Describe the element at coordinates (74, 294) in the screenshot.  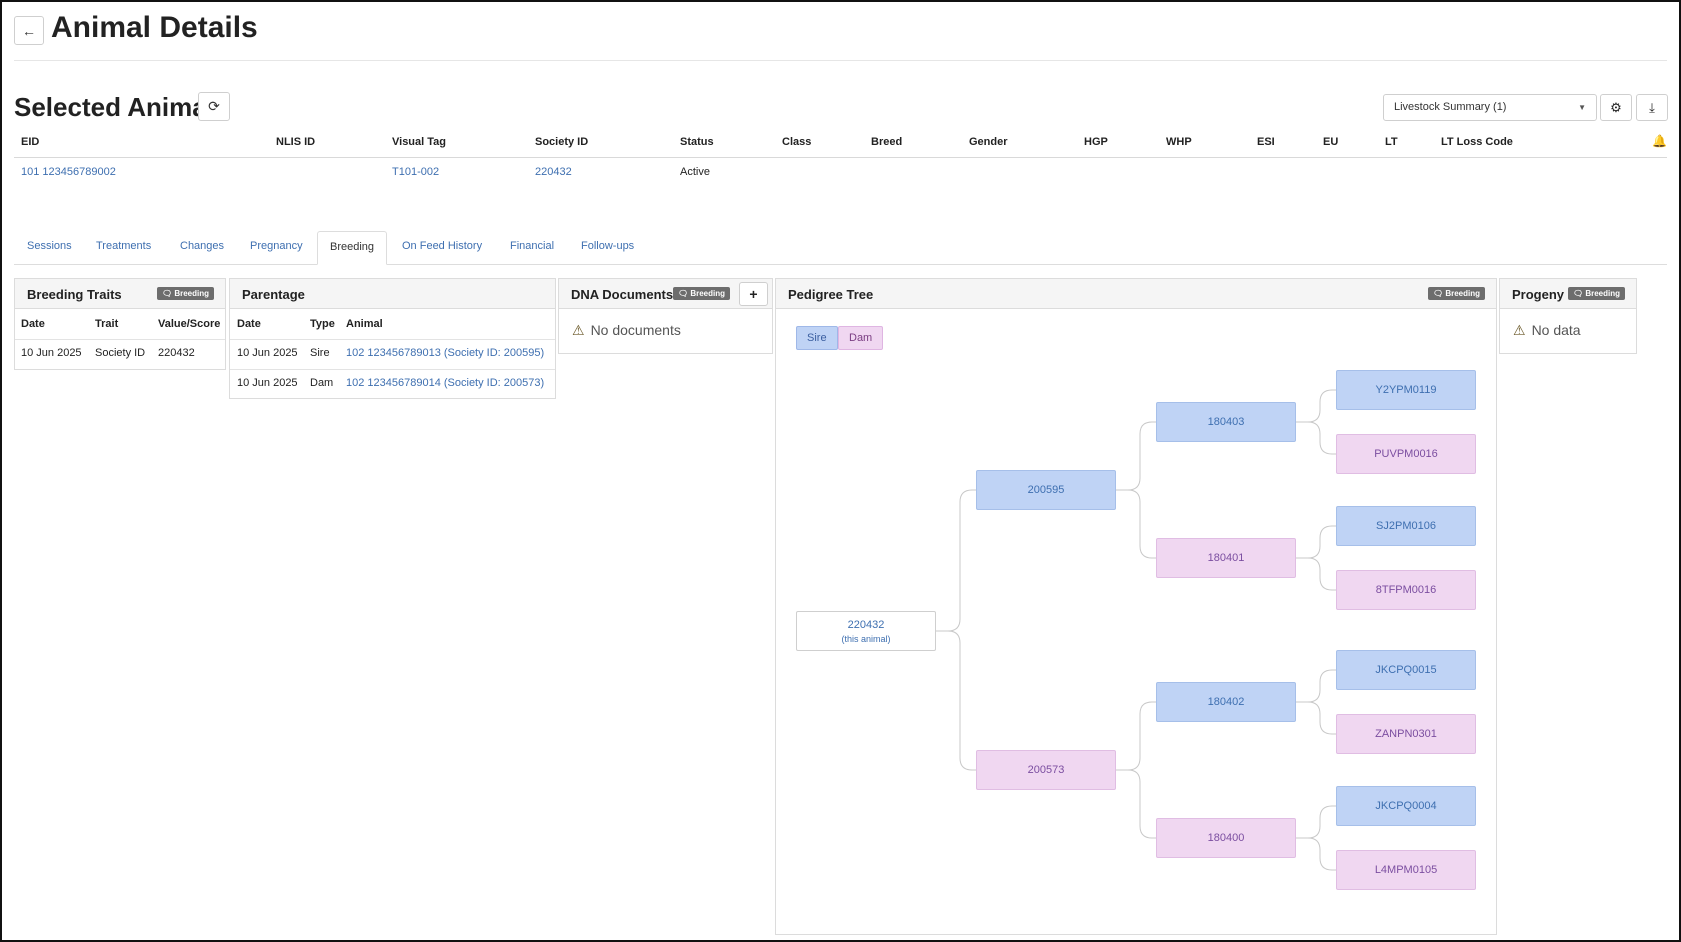
I see `panel-title: Breeding Traits` at that location.